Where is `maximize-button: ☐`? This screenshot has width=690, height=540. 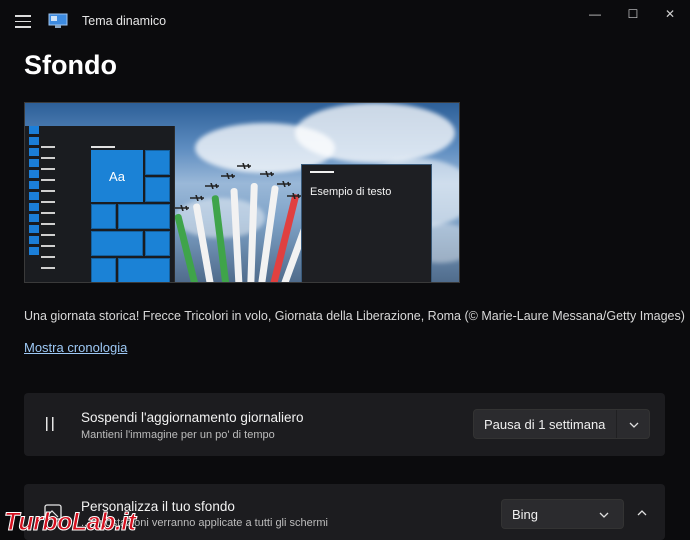 maximize-button: ☐ is located at coordinates (633, 14).